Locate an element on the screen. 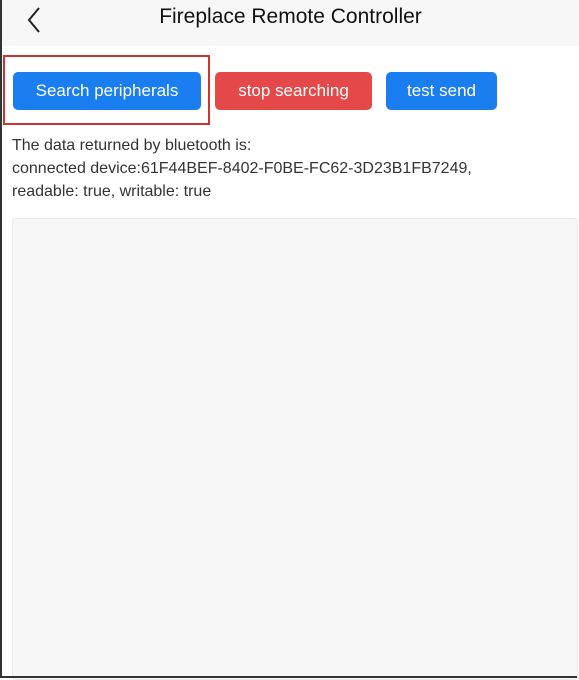 The height and width of the screenshot is (680, 579). permissions-text: readable: true, writable: true is located at coordinates (112, 191).